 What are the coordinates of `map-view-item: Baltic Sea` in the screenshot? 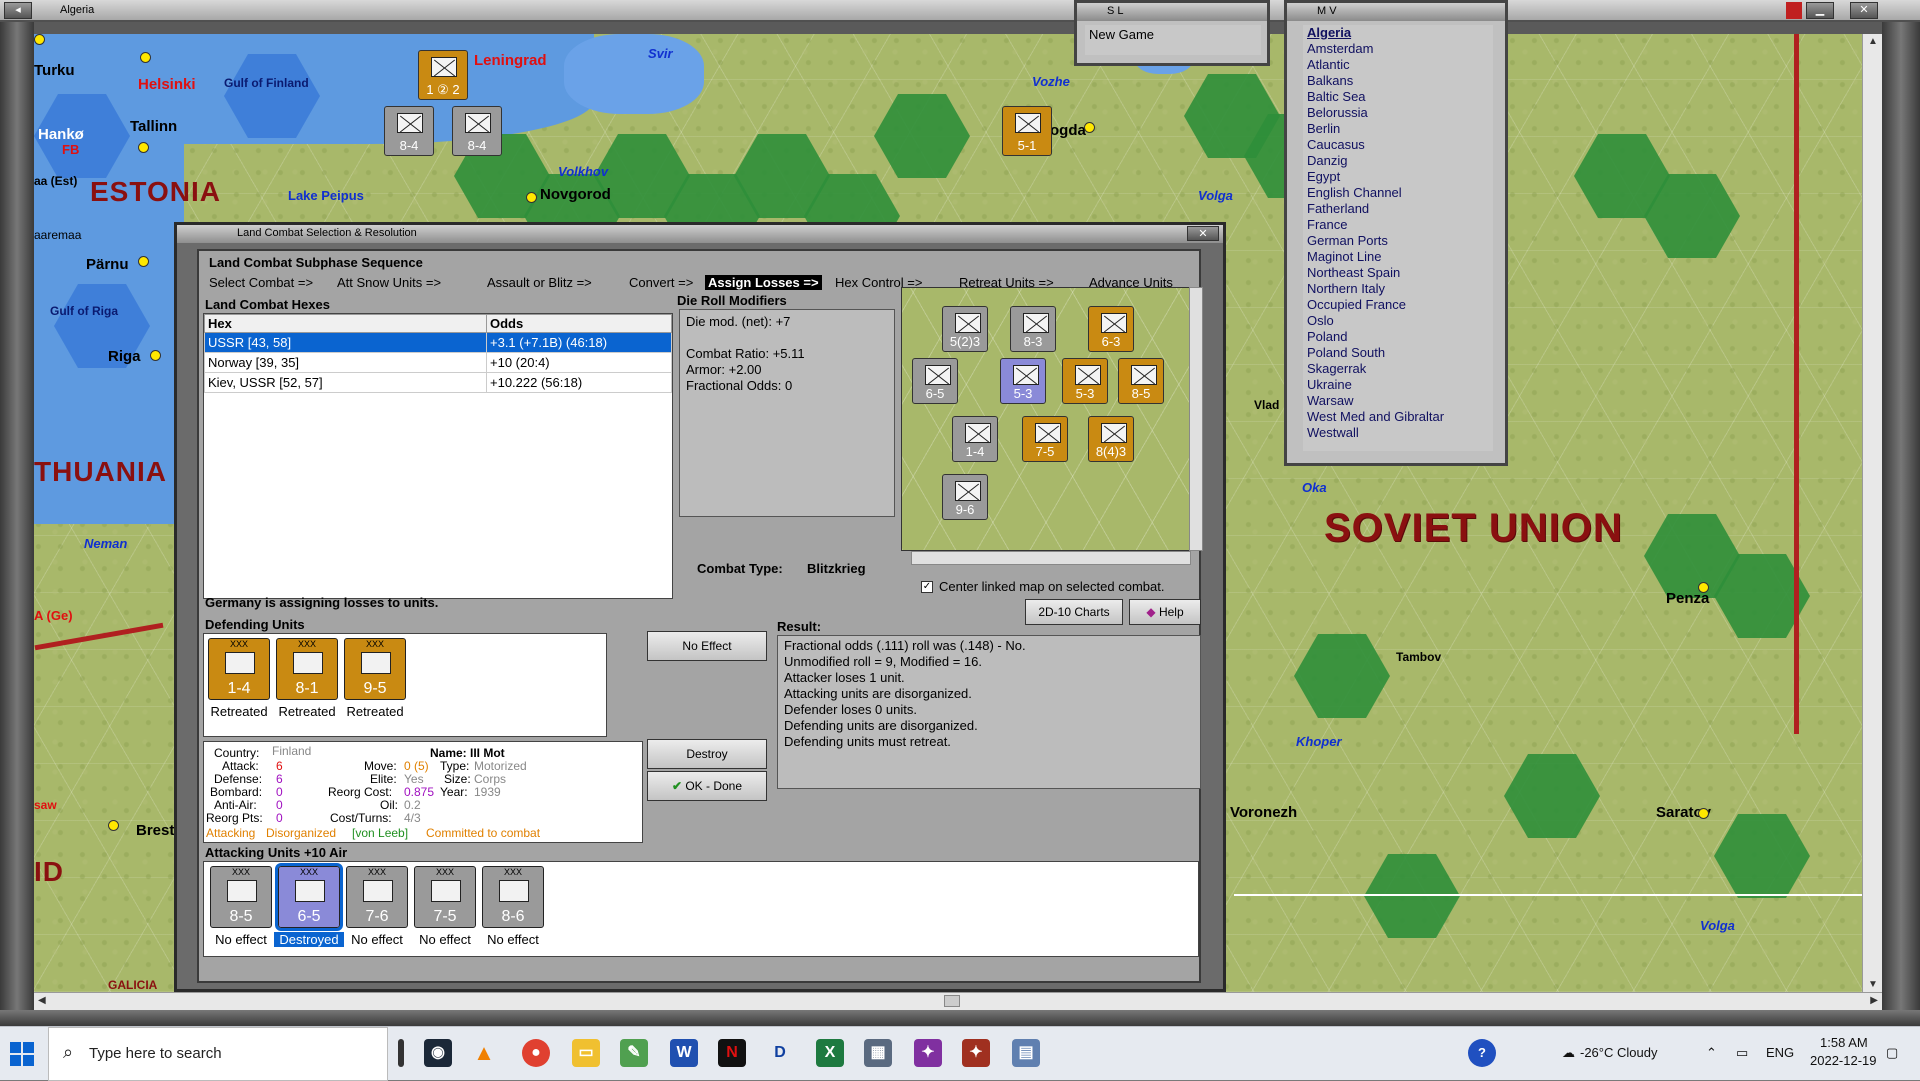 It's located at (1398, 97).